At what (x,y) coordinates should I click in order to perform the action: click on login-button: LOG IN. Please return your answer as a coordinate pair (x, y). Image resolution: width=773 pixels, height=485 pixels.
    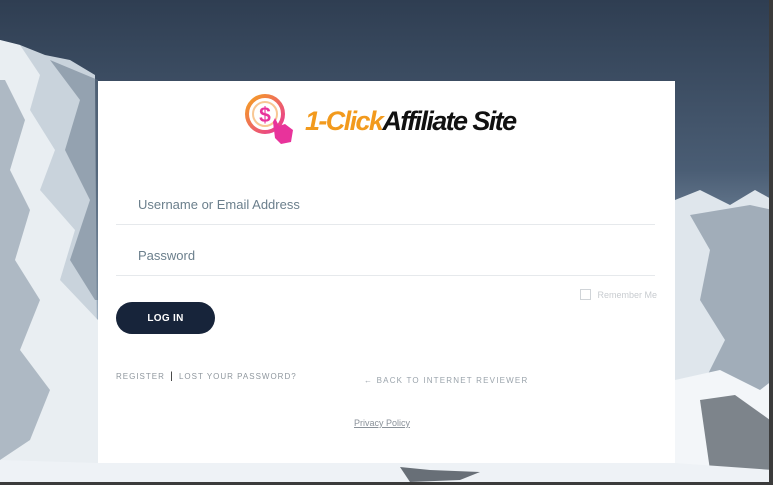
    Looking at the image, I should click on (165, 318).